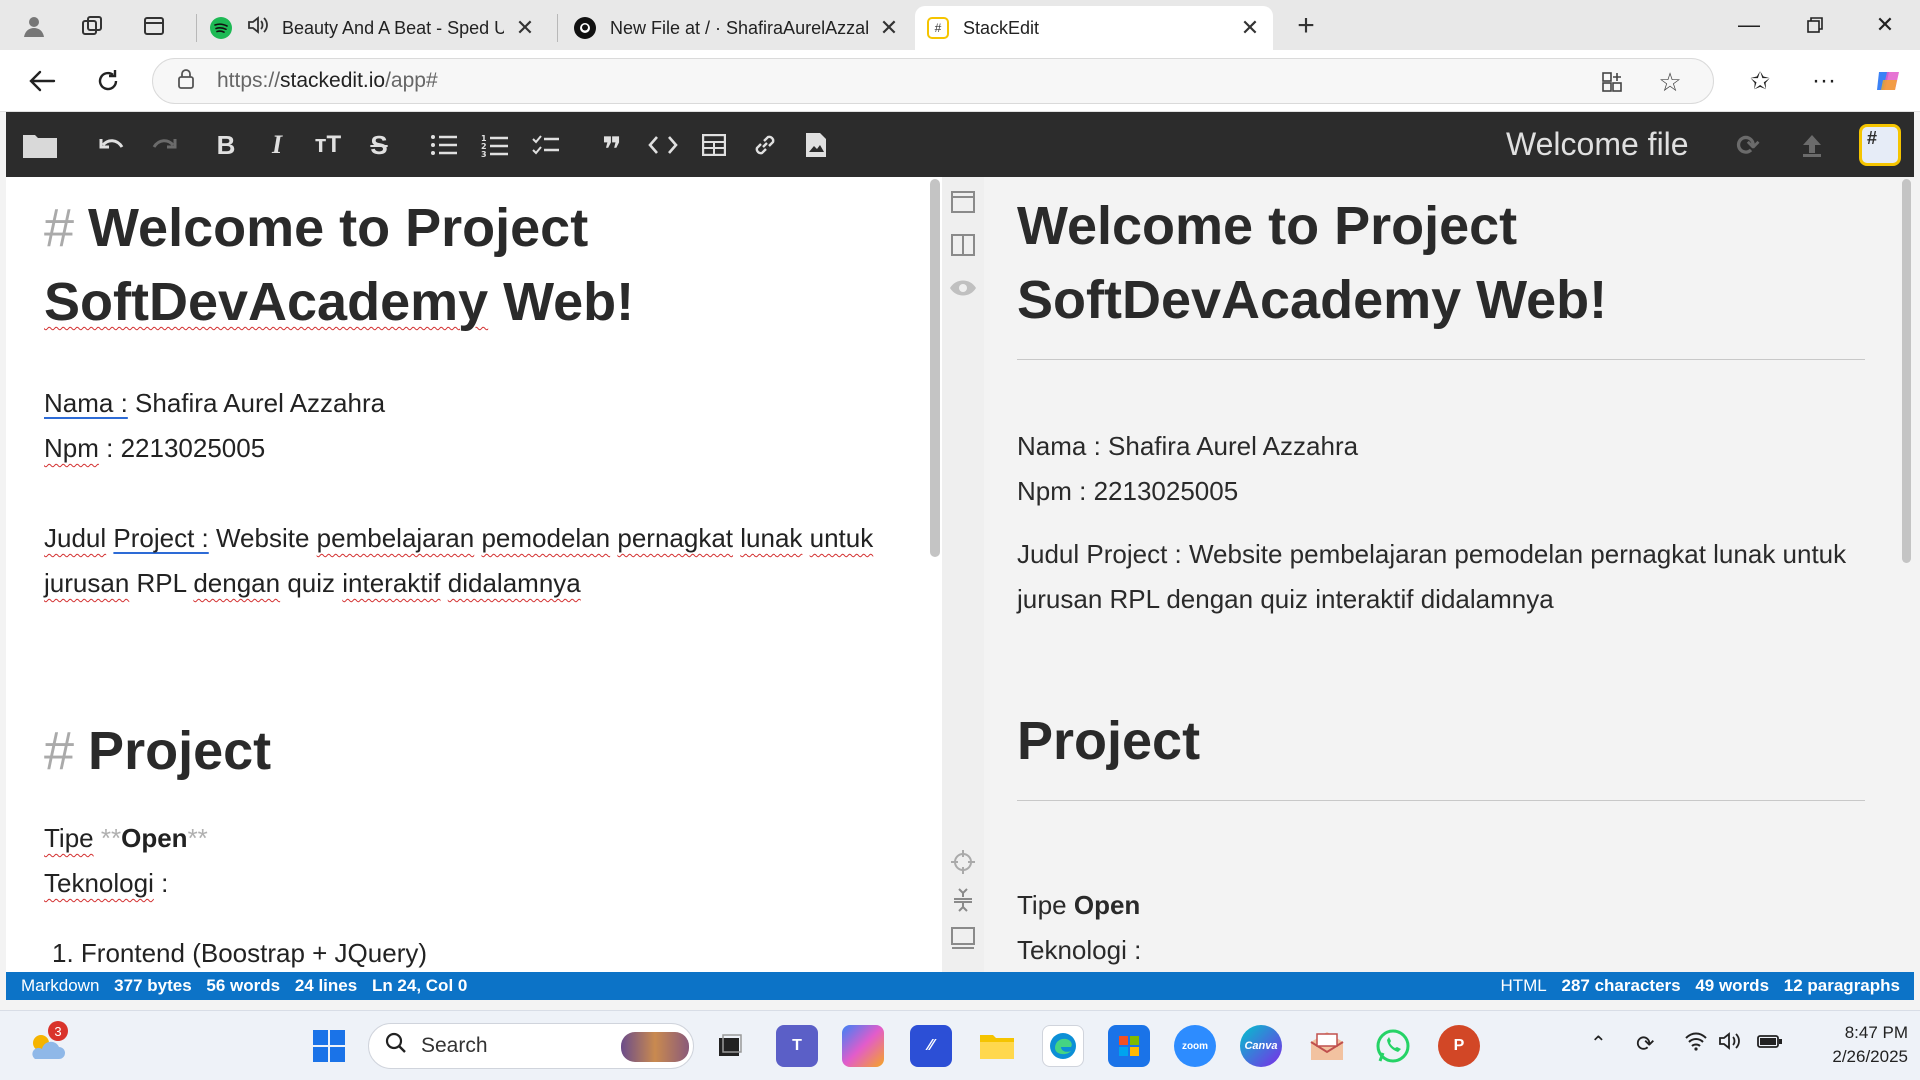  I want to click on redo-icon, so click(164, 145).